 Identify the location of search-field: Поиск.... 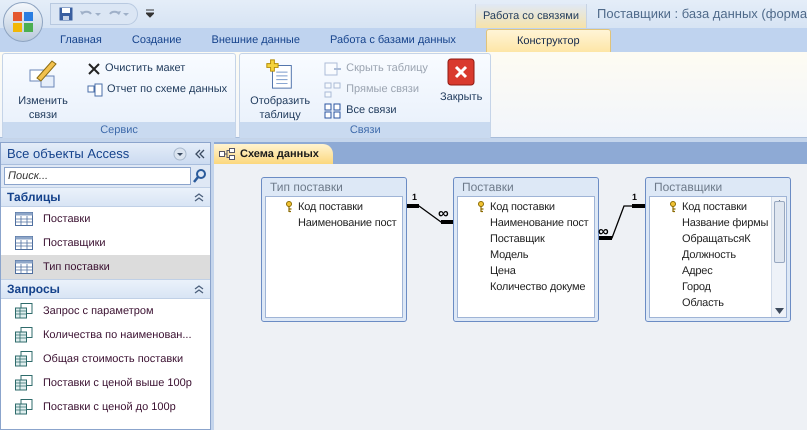
(97, 176).